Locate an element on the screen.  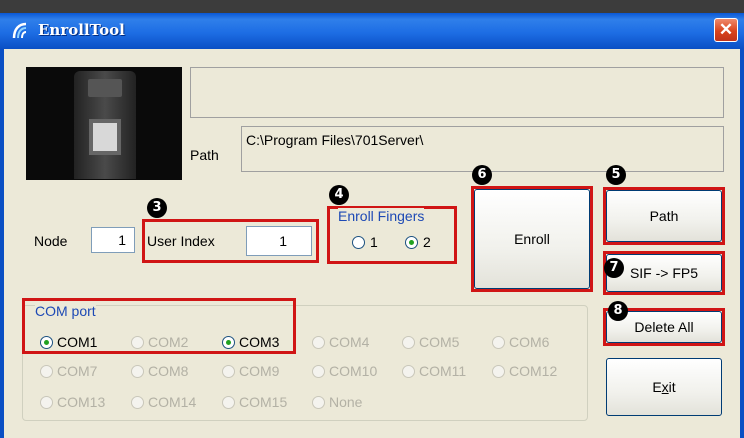
status-display is located at coordinates (457, 92).